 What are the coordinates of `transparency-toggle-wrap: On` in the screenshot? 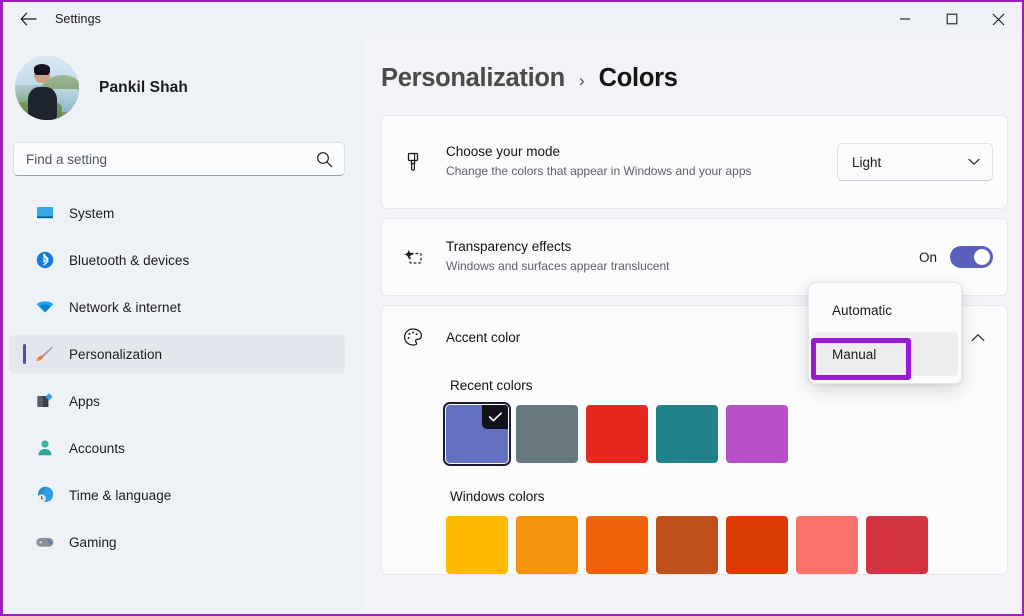 It's located at (956, 257).